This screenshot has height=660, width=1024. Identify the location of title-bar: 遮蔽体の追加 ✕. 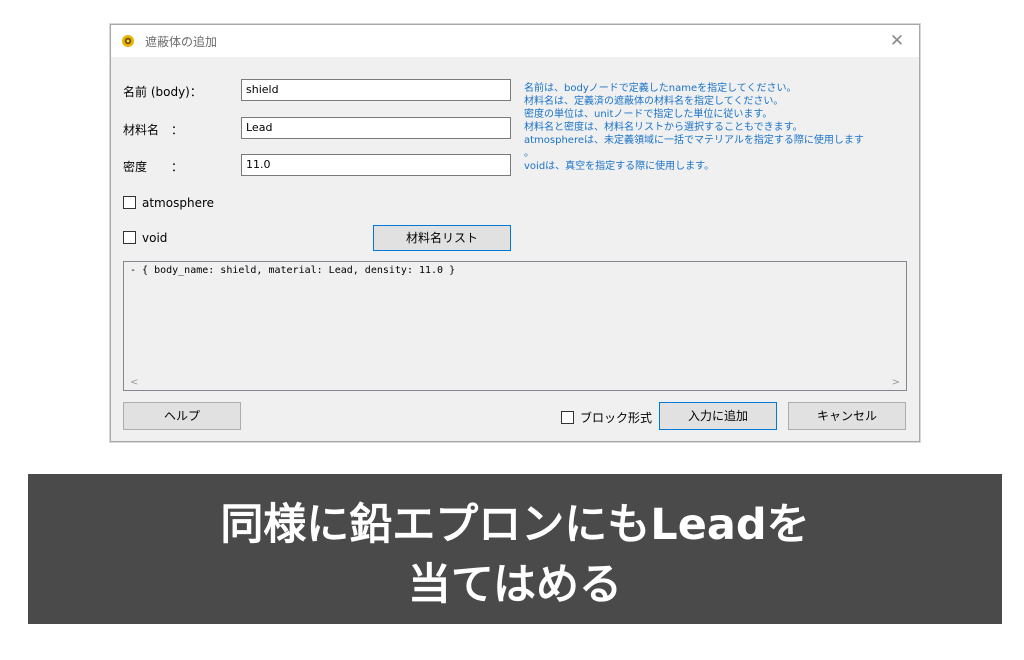
(515, 41).